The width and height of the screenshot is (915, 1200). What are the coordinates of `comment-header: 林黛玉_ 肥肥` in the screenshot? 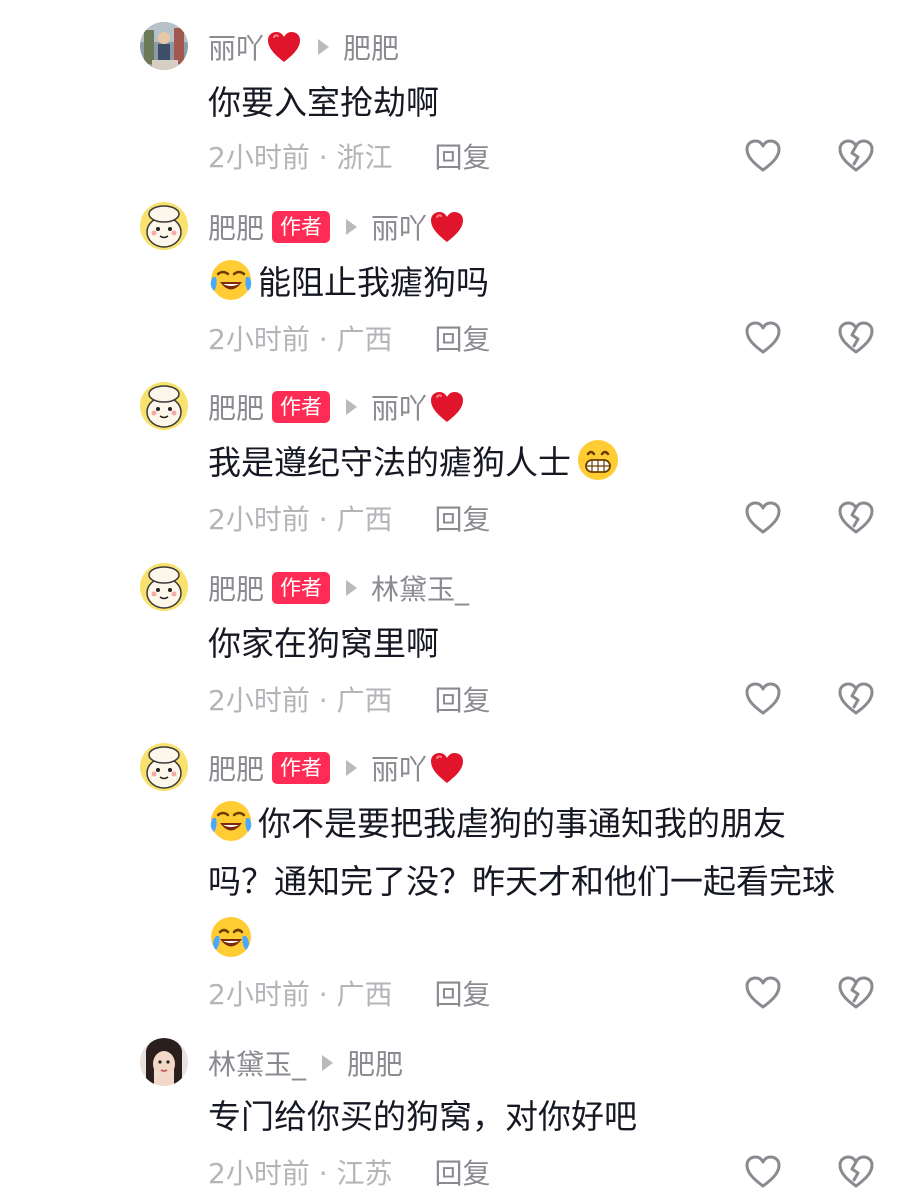 It's located at (305, 1063).